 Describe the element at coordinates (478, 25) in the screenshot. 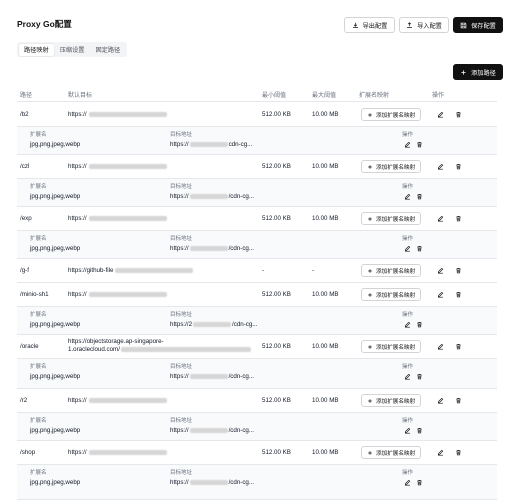

I see `save-config-button: 保存配置` at that location.